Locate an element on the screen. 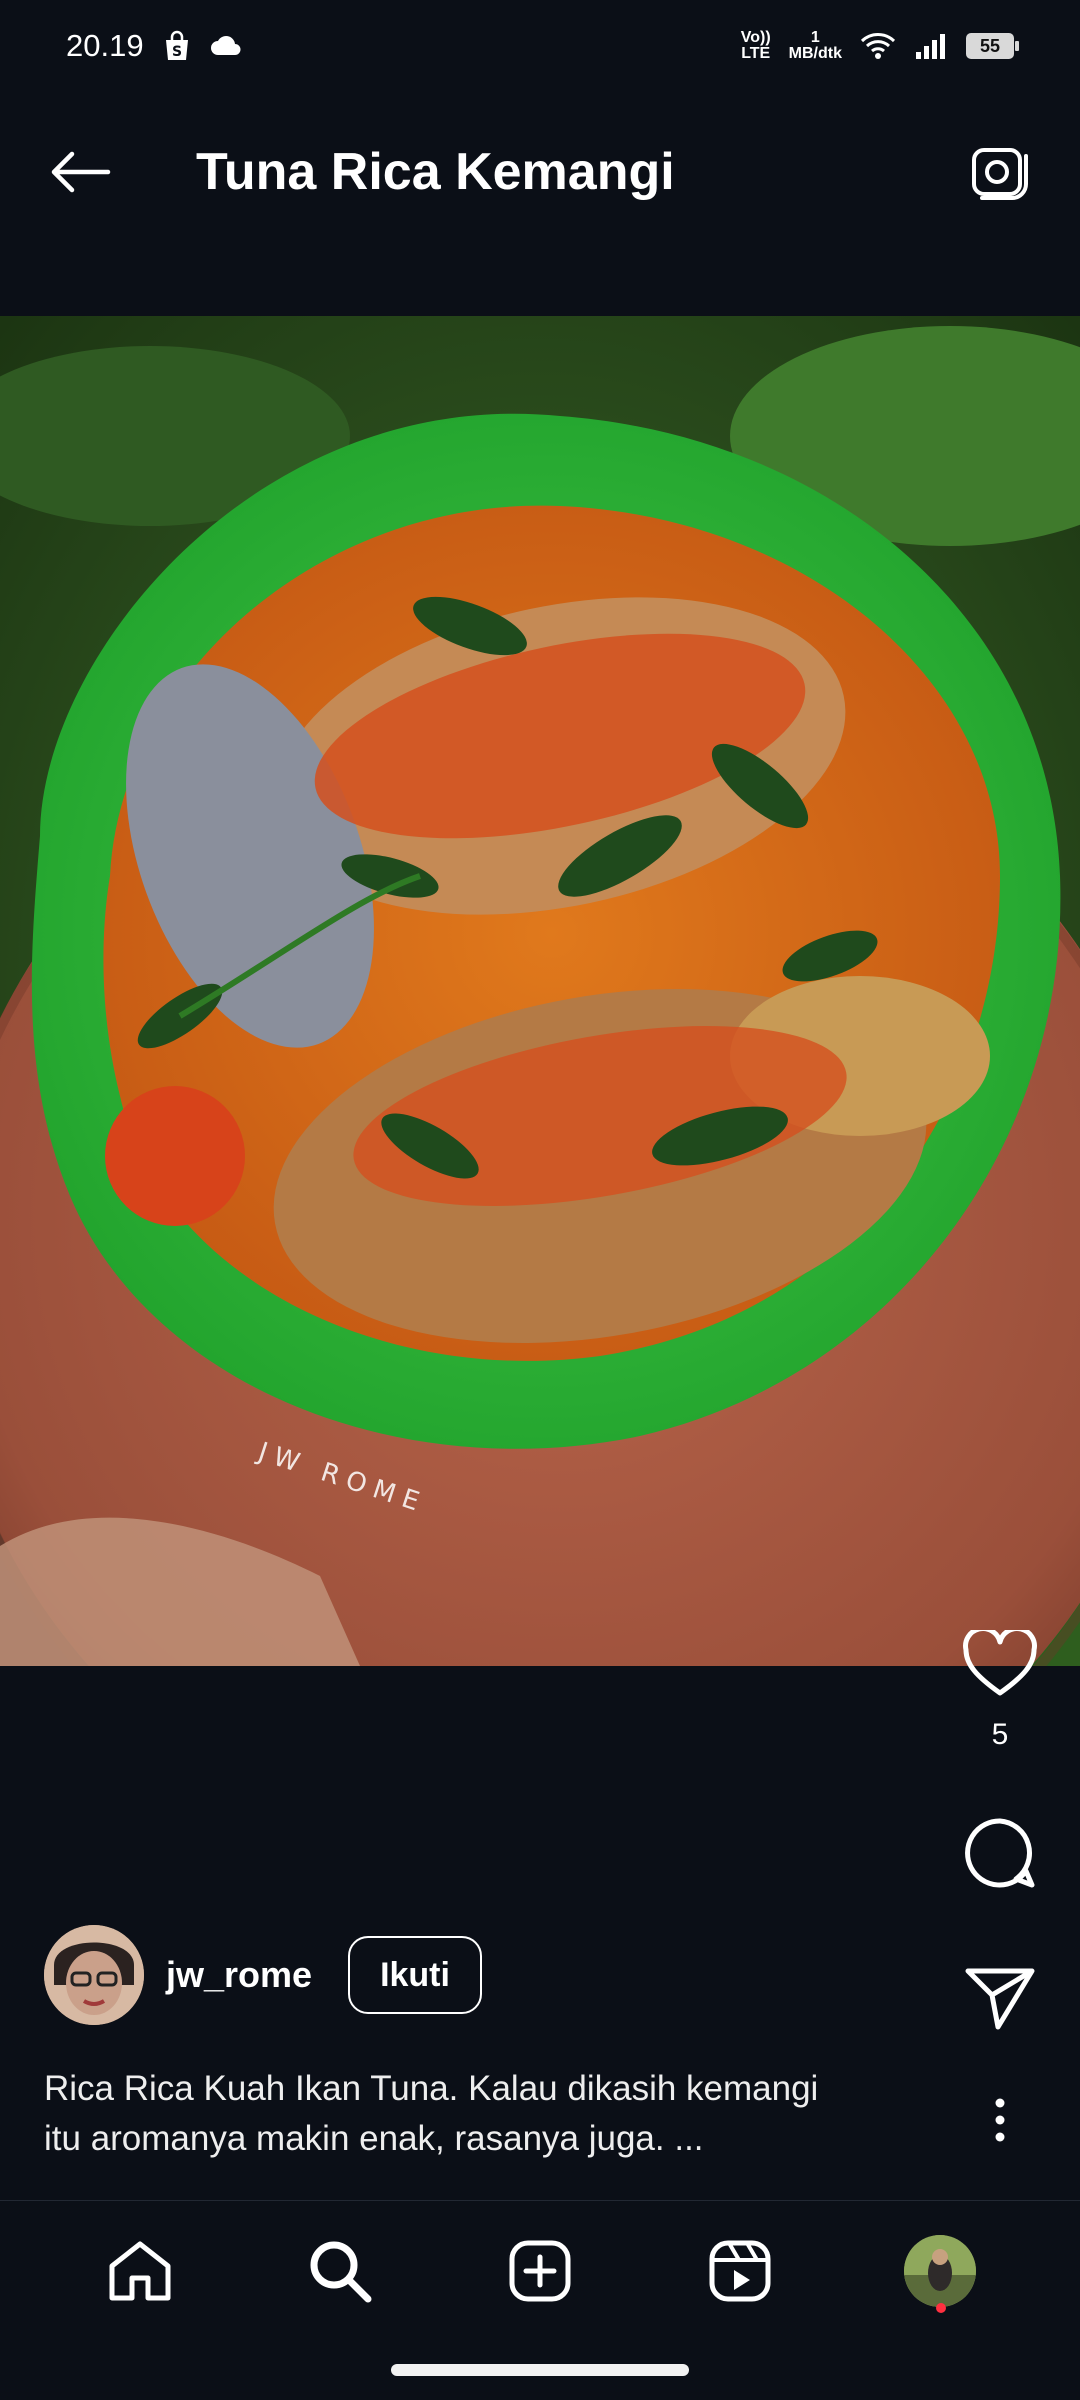 The width and height of the screenshot is (1080, 2400). home-icon is located at coordinates (140, 2270).